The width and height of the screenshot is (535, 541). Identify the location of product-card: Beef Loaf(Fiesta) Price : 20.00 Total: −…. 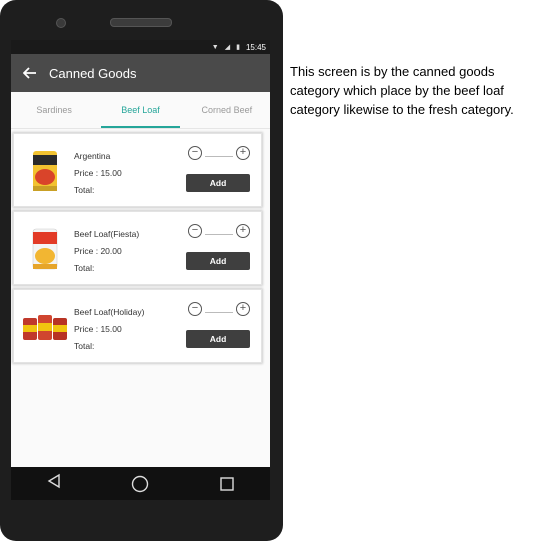
(137, 248).